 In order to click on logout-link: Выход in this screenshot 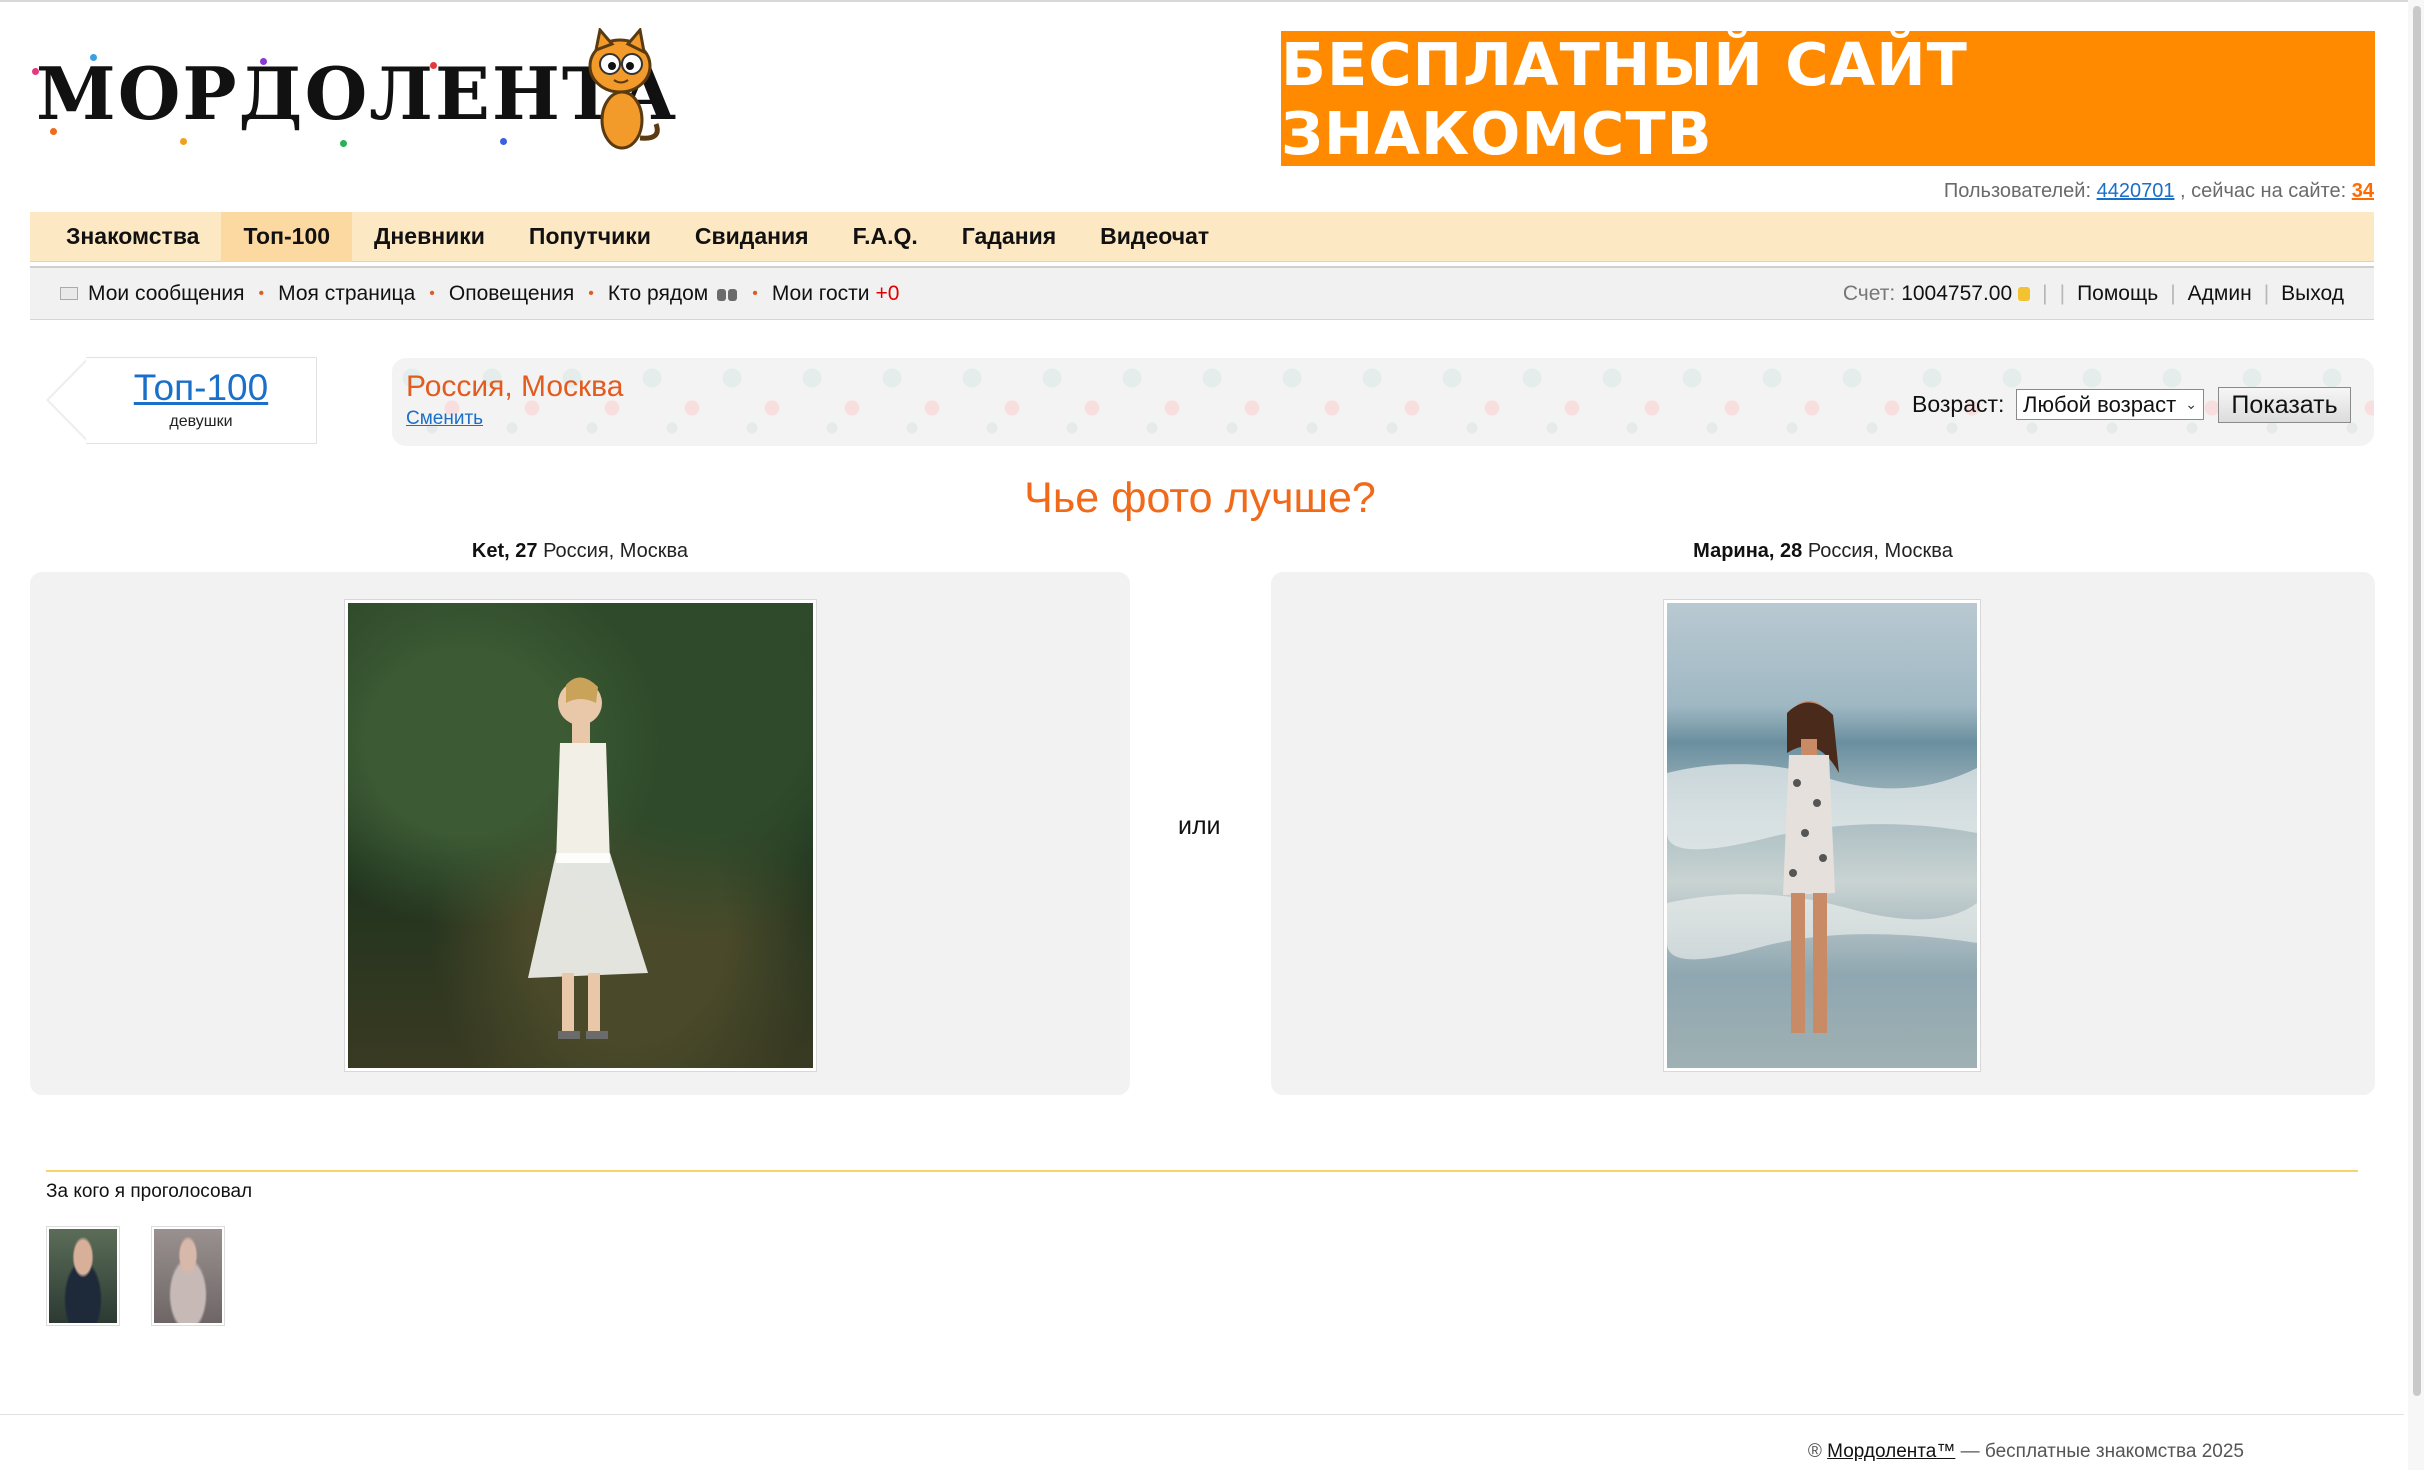, I will do `click(2312, 294)`.